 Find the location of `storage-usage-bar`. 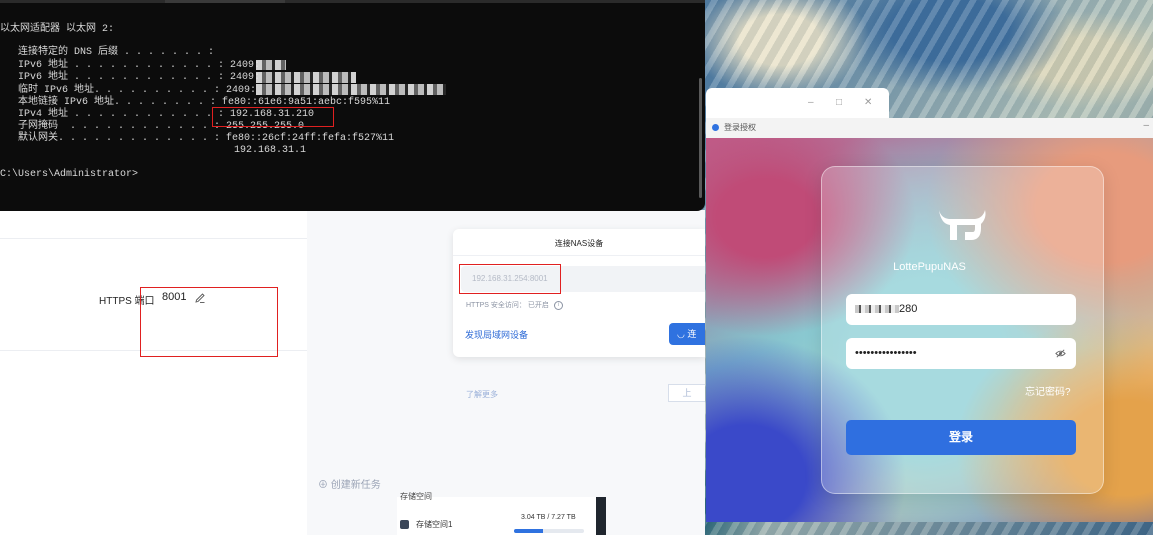

storage-usage-bar is located at coordinates (549, 531).